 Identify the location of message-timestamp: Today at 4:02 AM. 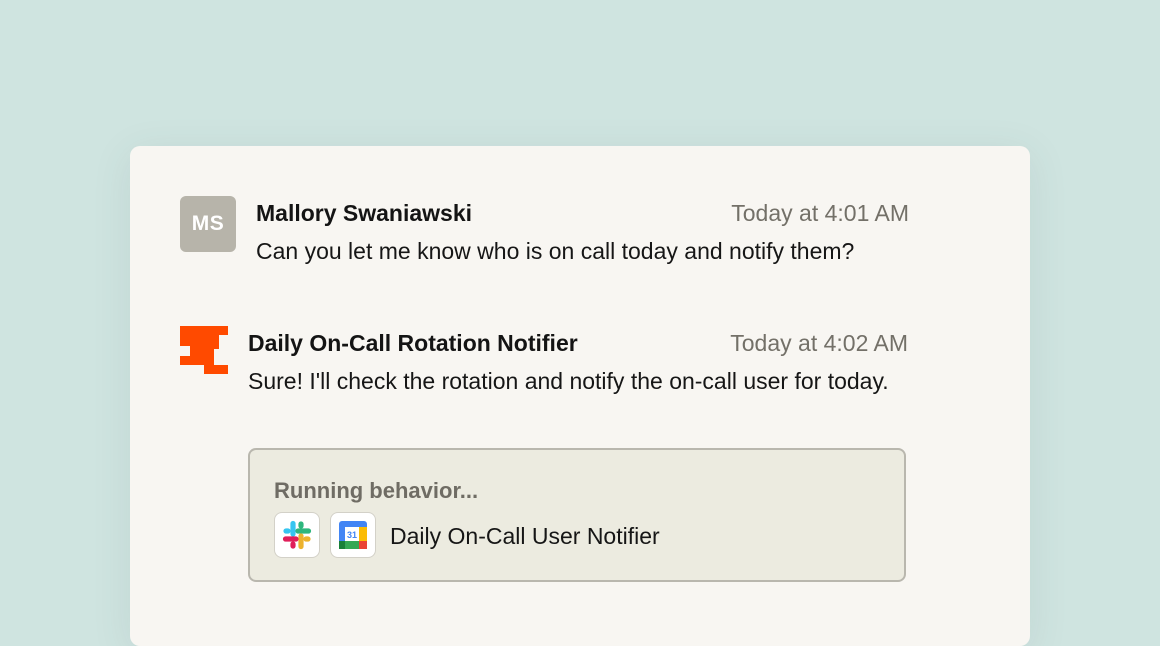
(819, 343).